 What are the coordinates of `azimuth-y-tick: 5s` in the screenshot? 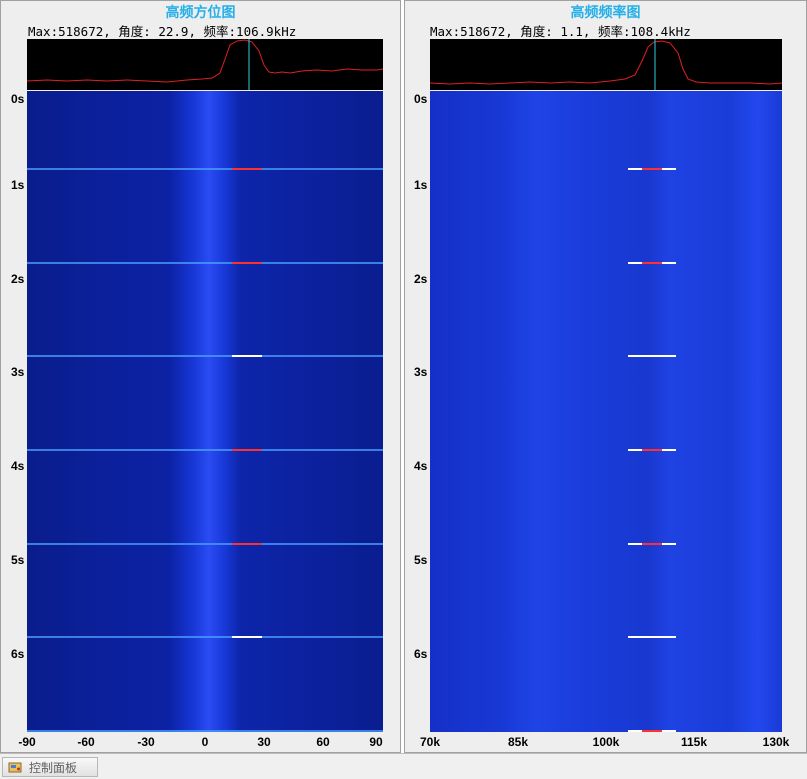 It's located at (18, 560).